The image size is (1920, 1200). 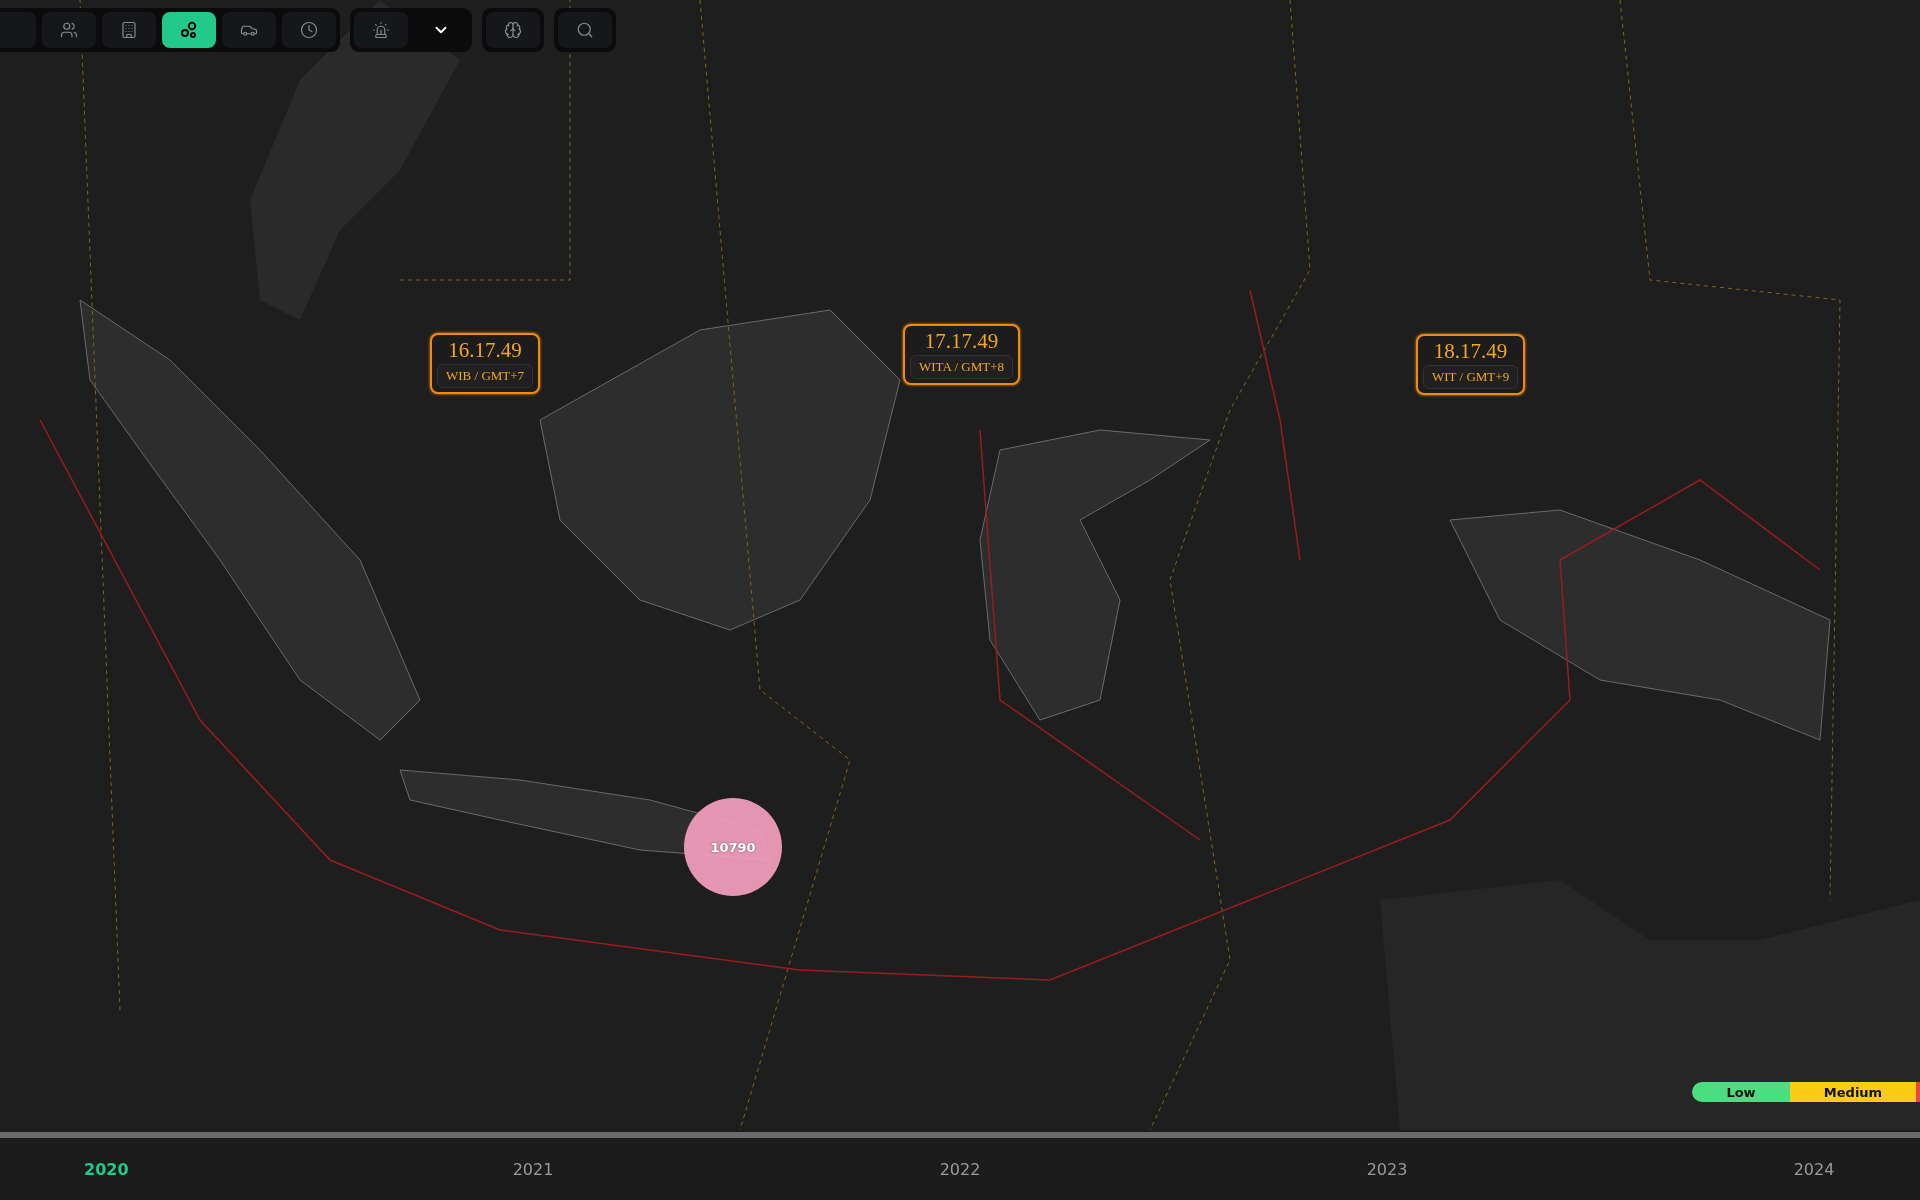 I want to click on timeline-year: 2021, so click(x=533, y=1169).